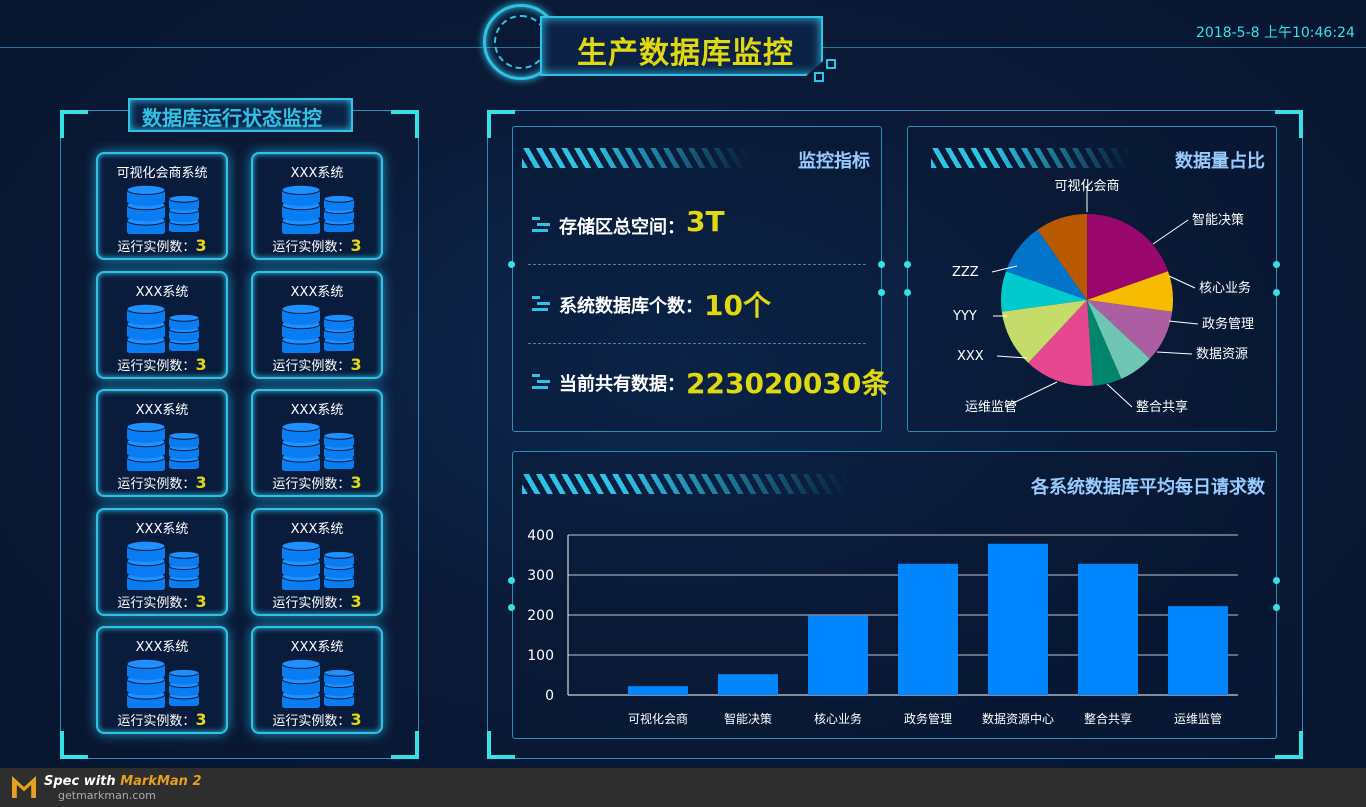 Image resolution: width=1366 pixels, height=807 pixels. What do you see at coordinates (162, 206) in the screenshot?
I see `system-card: 可视化会商系统 运行实例数：3` at bounding box center [162, 206].